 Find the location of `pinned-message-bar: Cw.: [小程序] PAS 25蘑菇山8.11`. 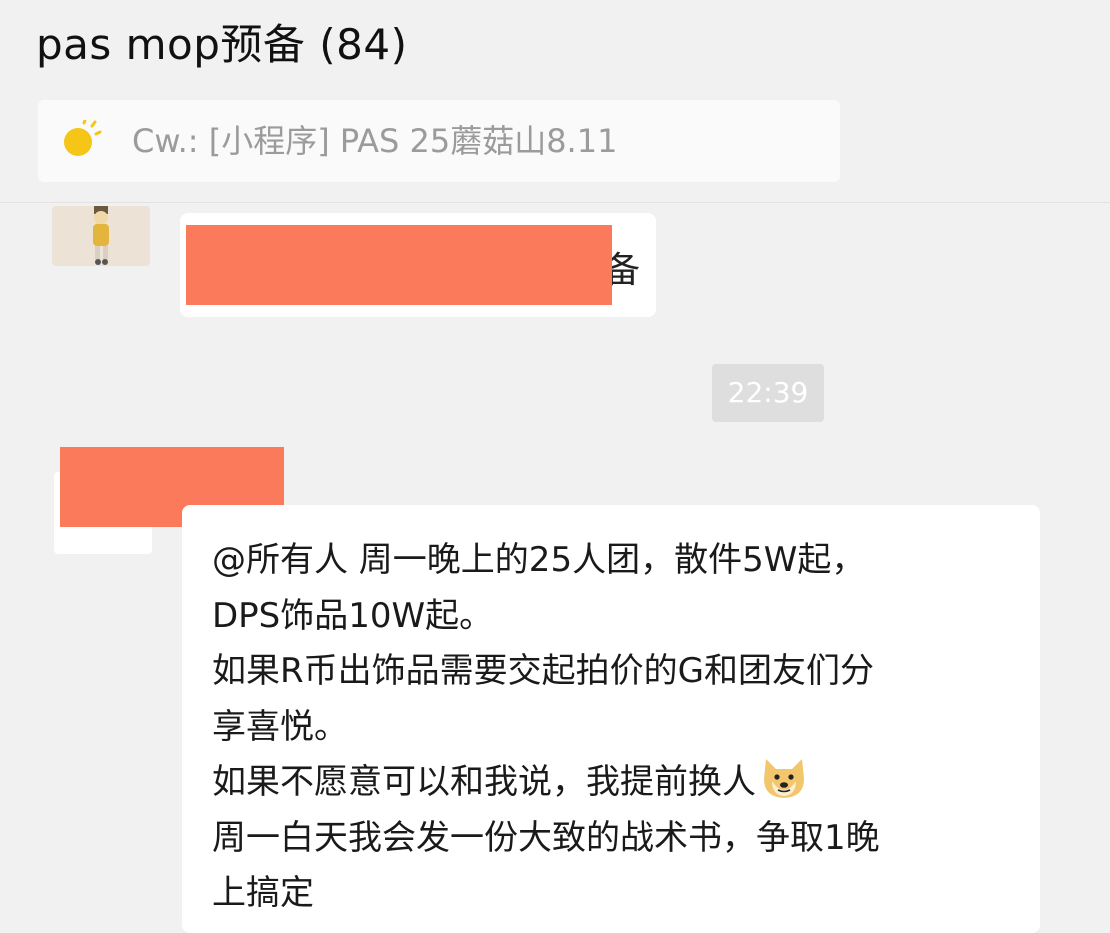

pinned-message-bar: Cw.: [小程序] PAS 25蘑菇山8.11 is located at coordinates (439, 141).